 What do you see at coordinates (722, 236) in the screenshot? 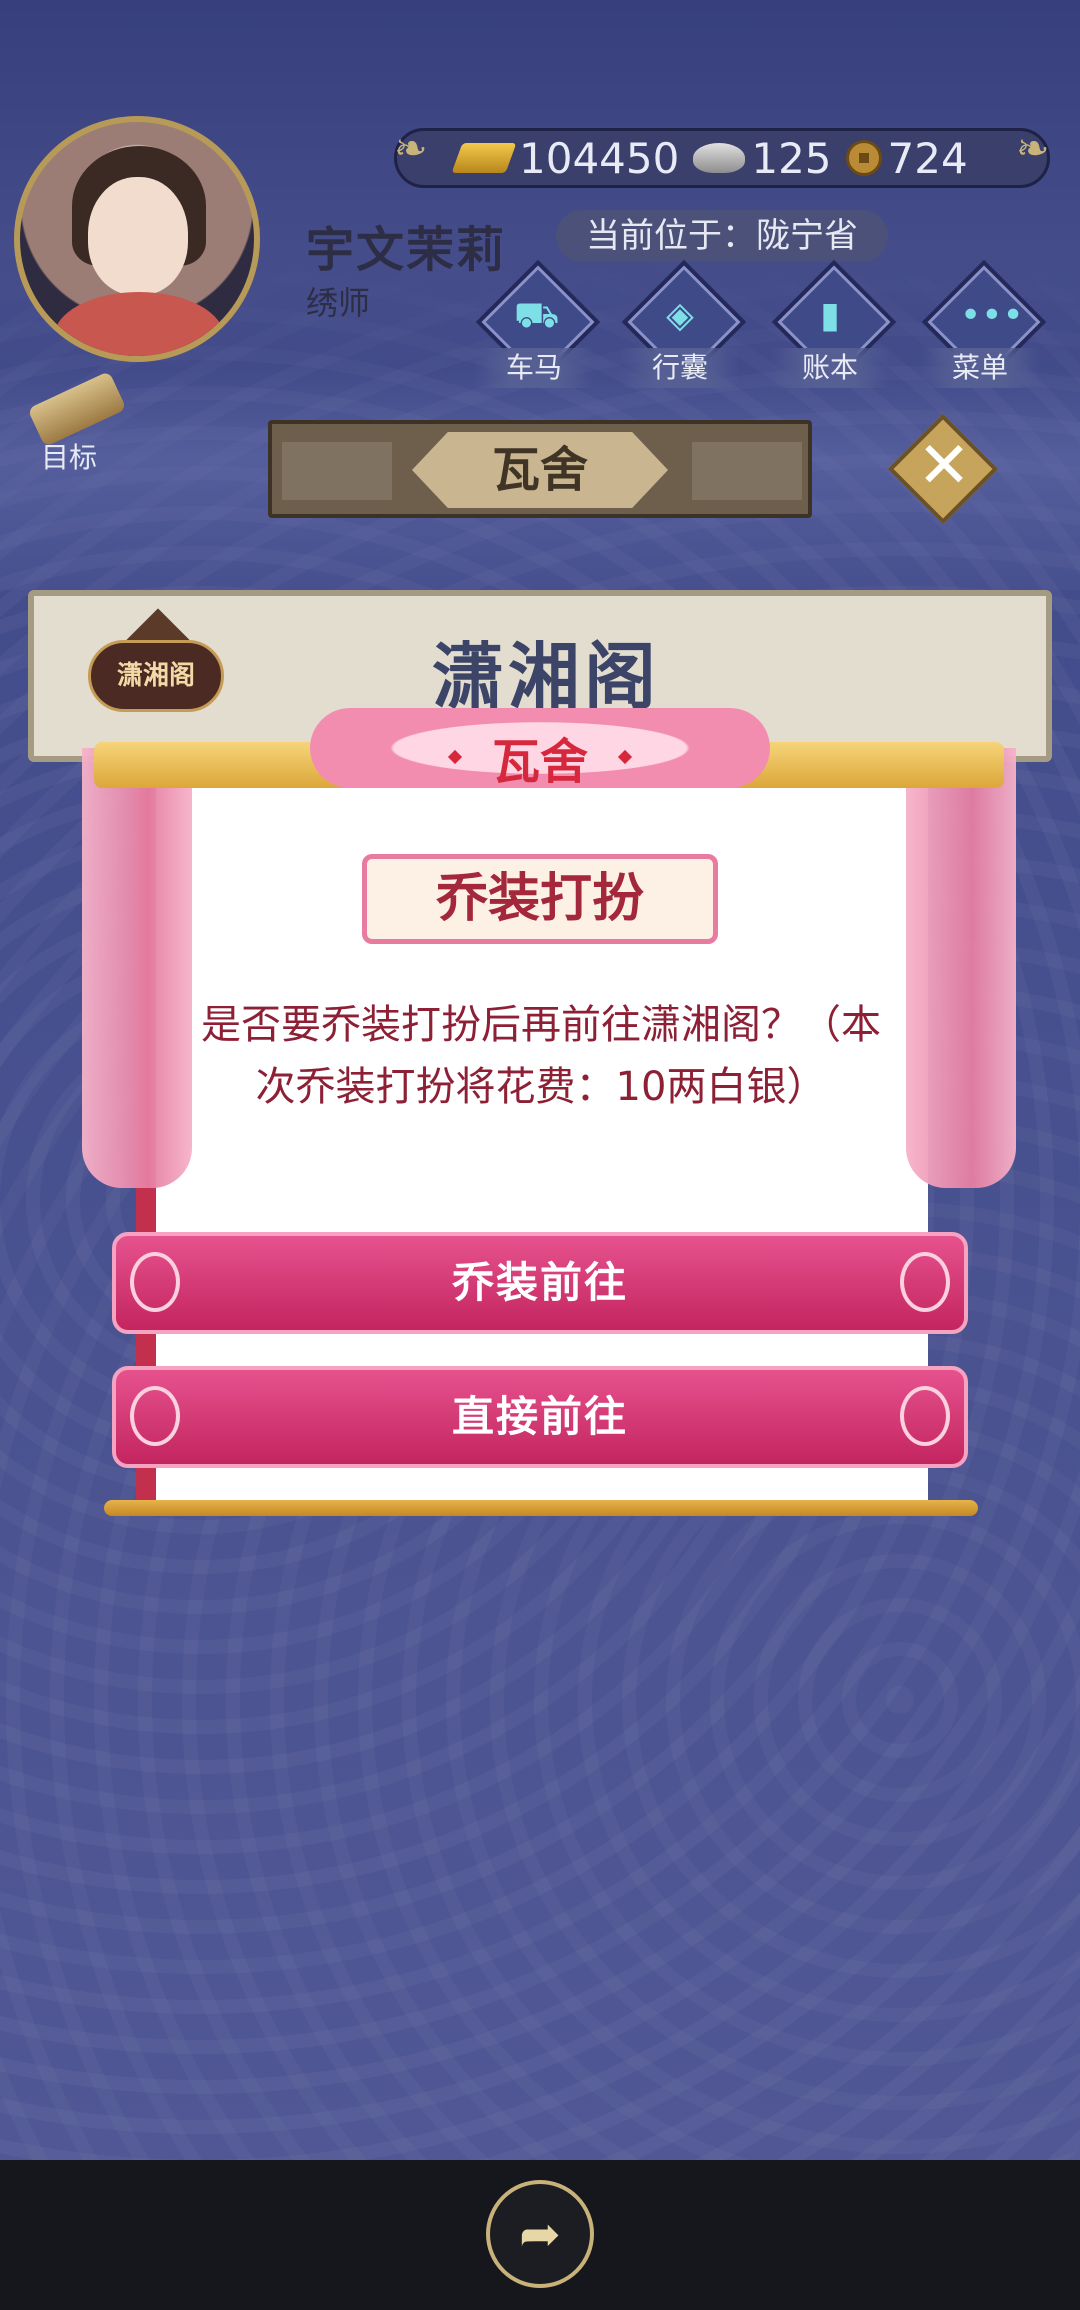
I see `current-location: 当前位于：陇宁省` at bounding box center [722, 236].